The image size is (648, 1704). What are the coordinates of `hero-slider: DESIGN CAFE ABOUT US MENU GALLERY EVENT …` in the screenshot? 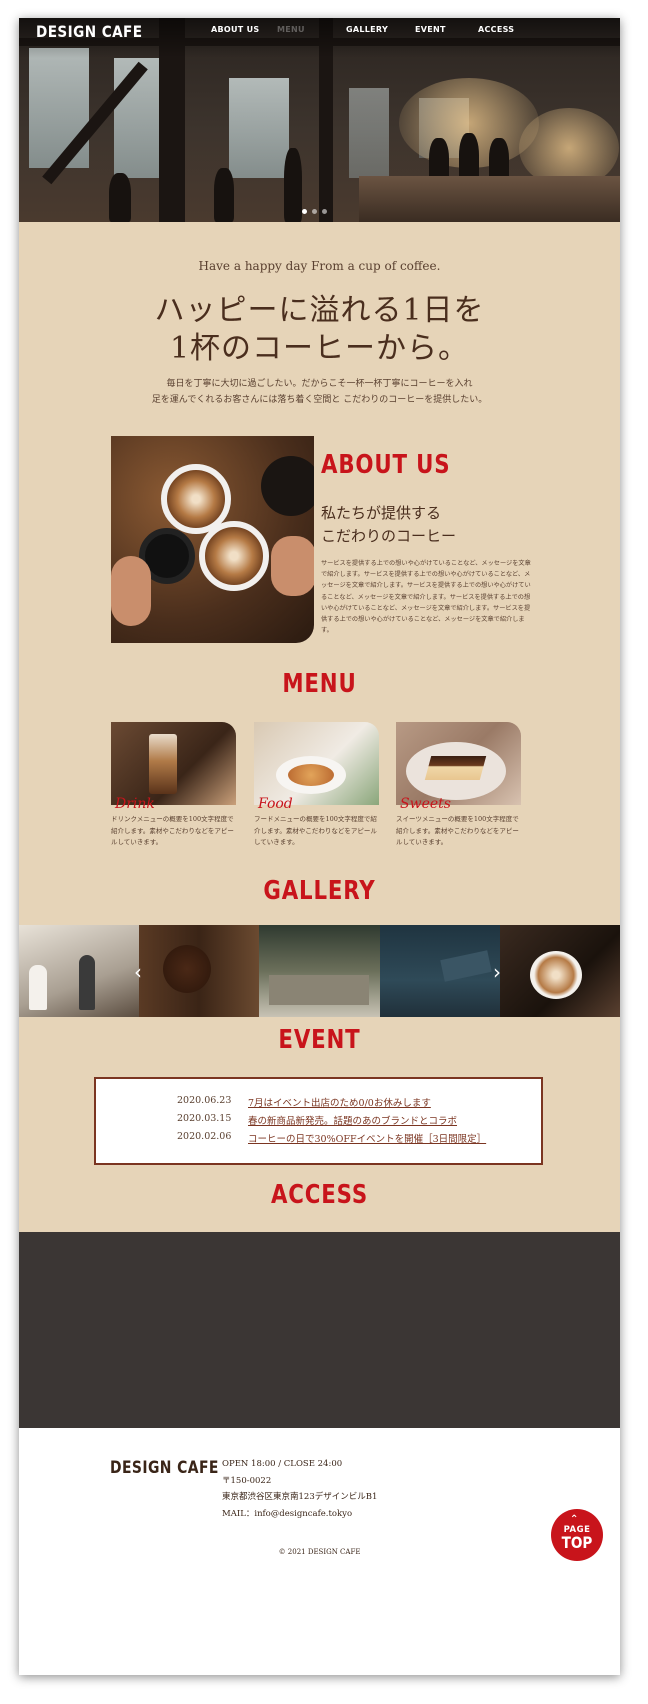 It's located at (319, 120).